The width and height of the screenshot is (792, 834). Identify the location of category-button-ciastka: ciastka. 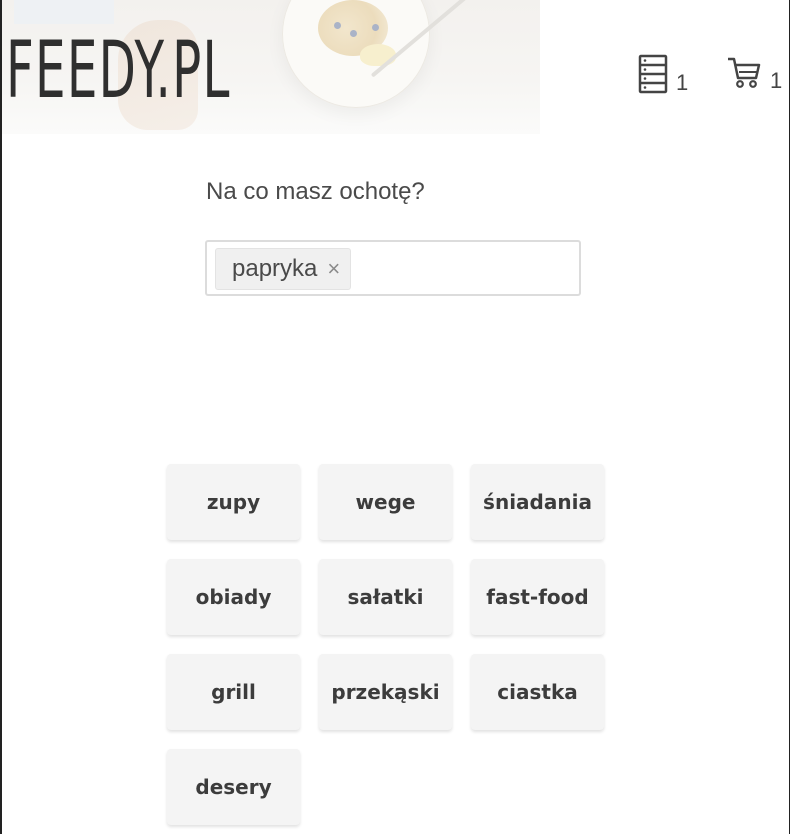
(537, 692).